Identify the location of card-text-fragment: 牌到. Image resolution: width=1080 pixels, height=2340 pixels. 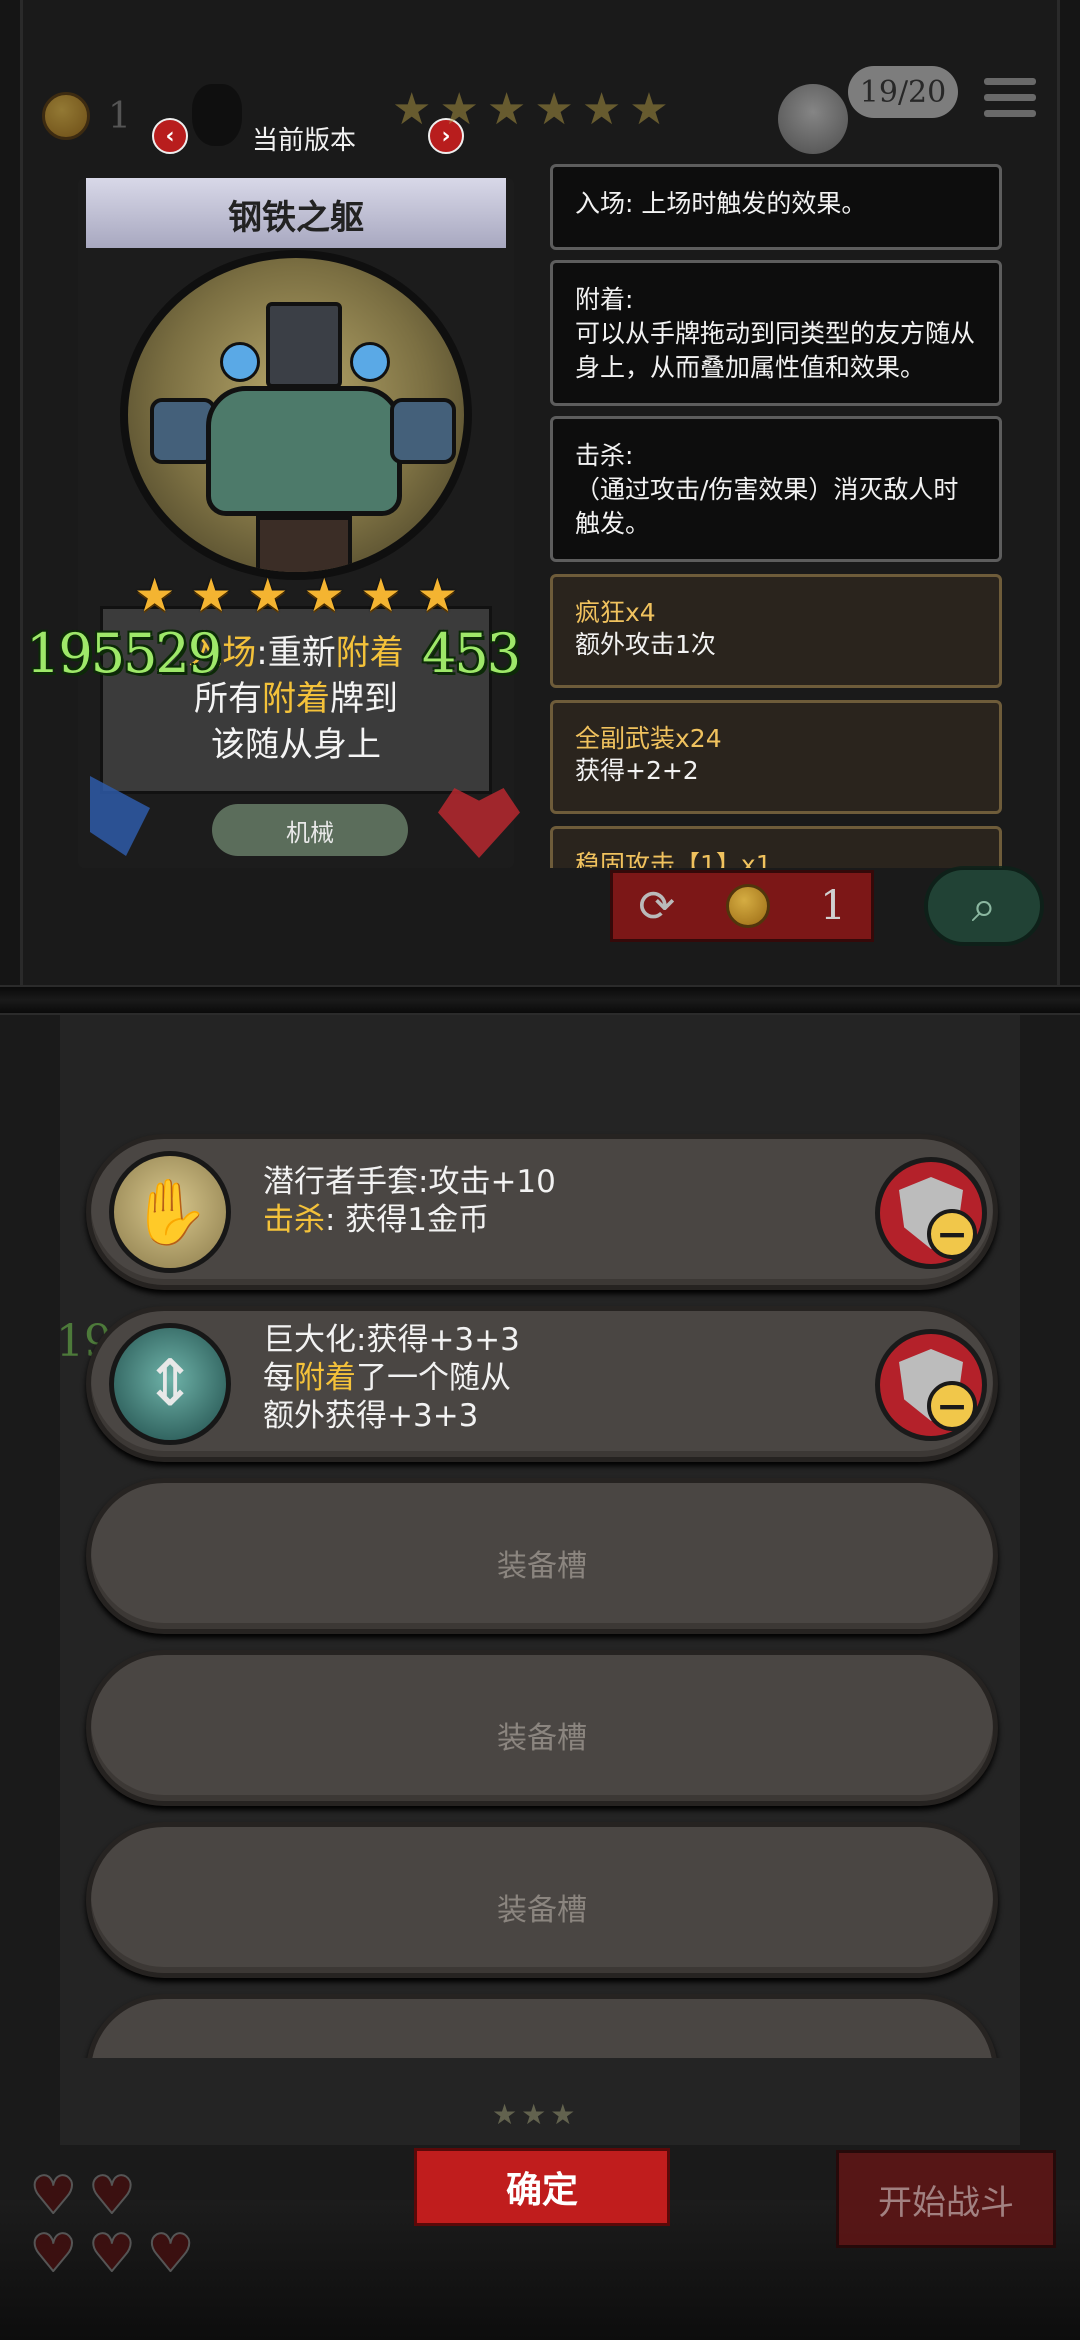
(364, 699).